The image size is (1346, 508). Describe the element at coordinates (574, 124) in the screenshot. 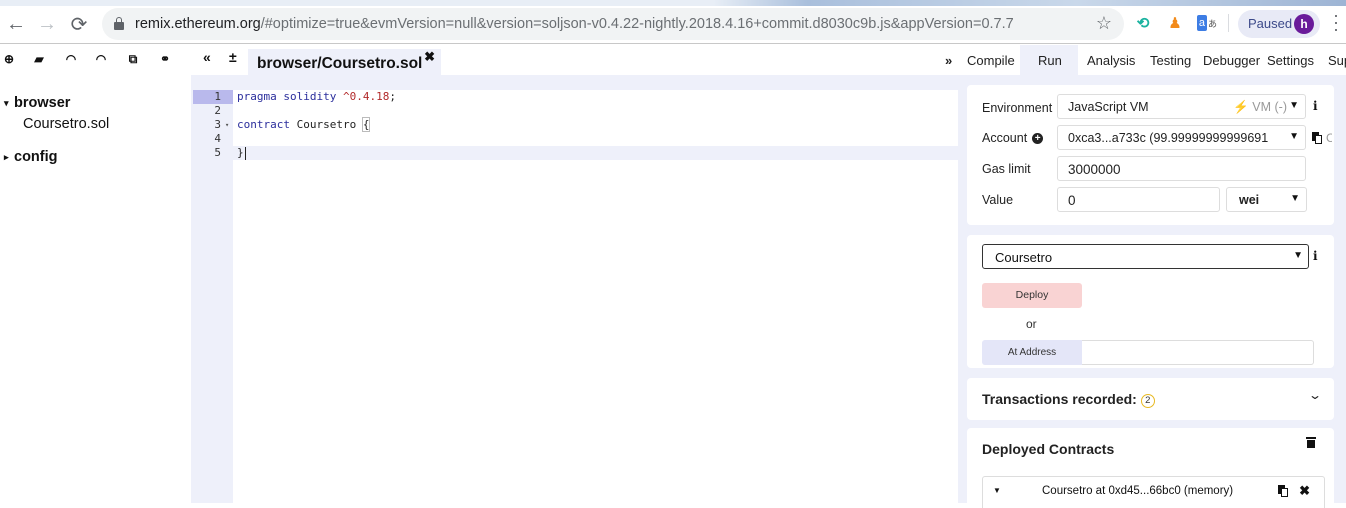

I see `code-line: 3 ▾ contract Coursetro {` at that location.